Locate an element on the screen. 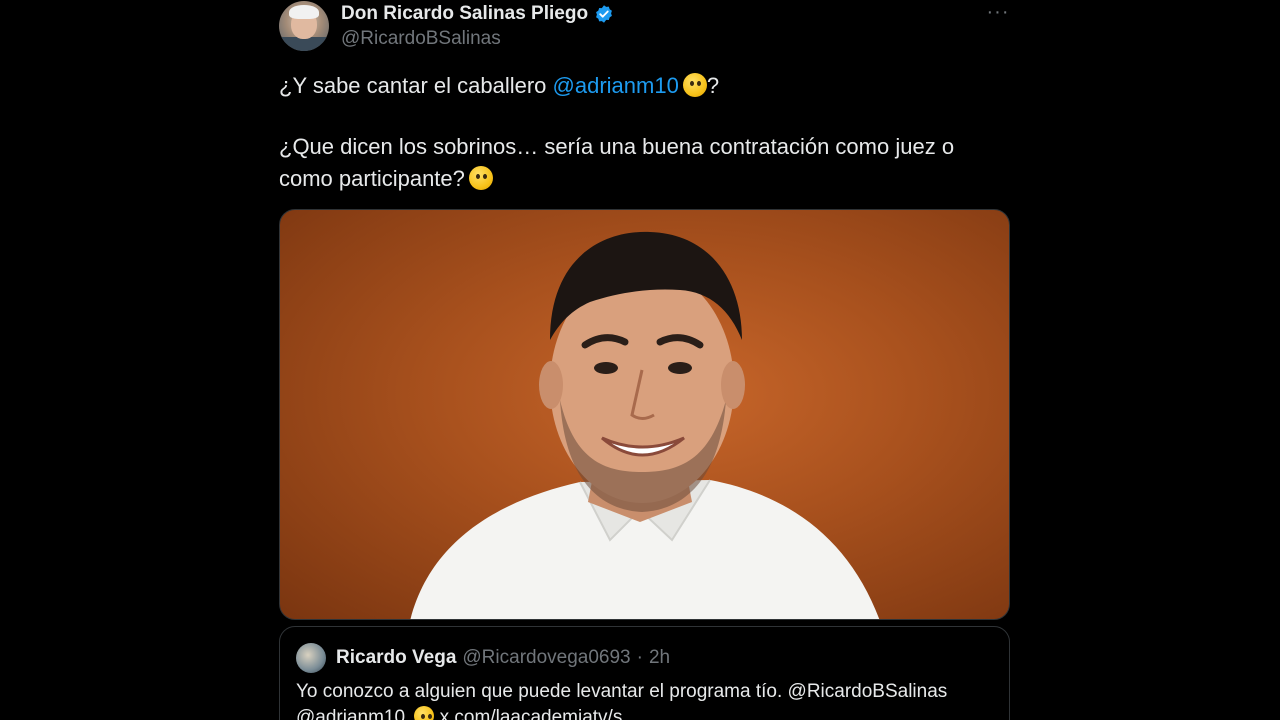 The image size is (1280, 720). zany-face-emoji-icon is located at coordinates (480, 178).